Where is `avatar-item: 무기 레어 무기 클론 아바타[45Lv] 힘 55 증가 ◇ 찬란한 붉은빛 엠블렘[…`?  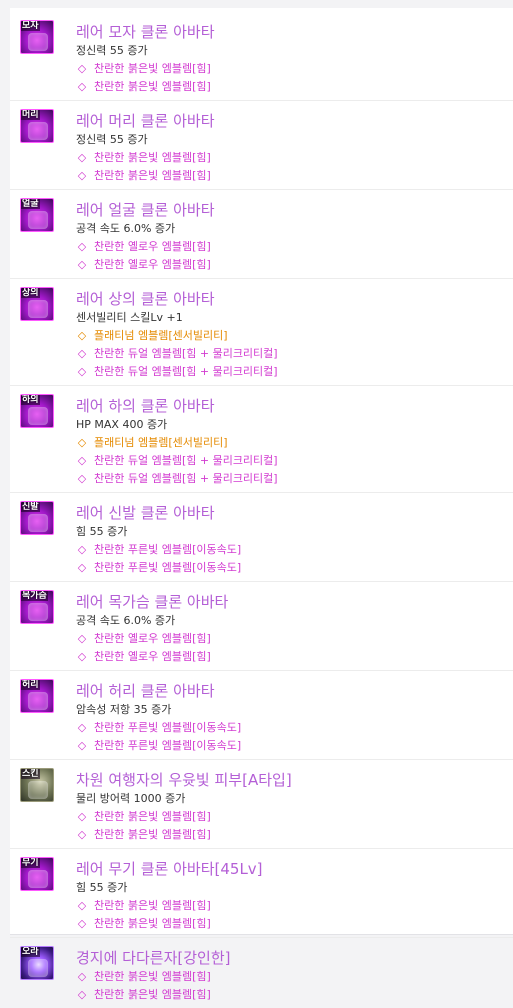
avatar-item: 무기 레어 무기 클론 아바타[45Lv] 힘 55 증가 ◇ 찬란한 붉은빛 엠블렘[… is located at coordinates (261, 893).